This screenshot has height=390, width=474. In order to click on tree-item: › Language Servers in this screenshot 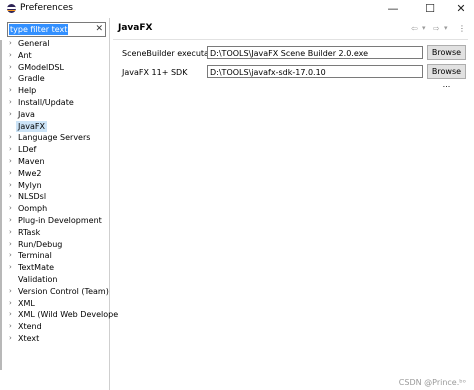, I will do `click(59, 137)`.